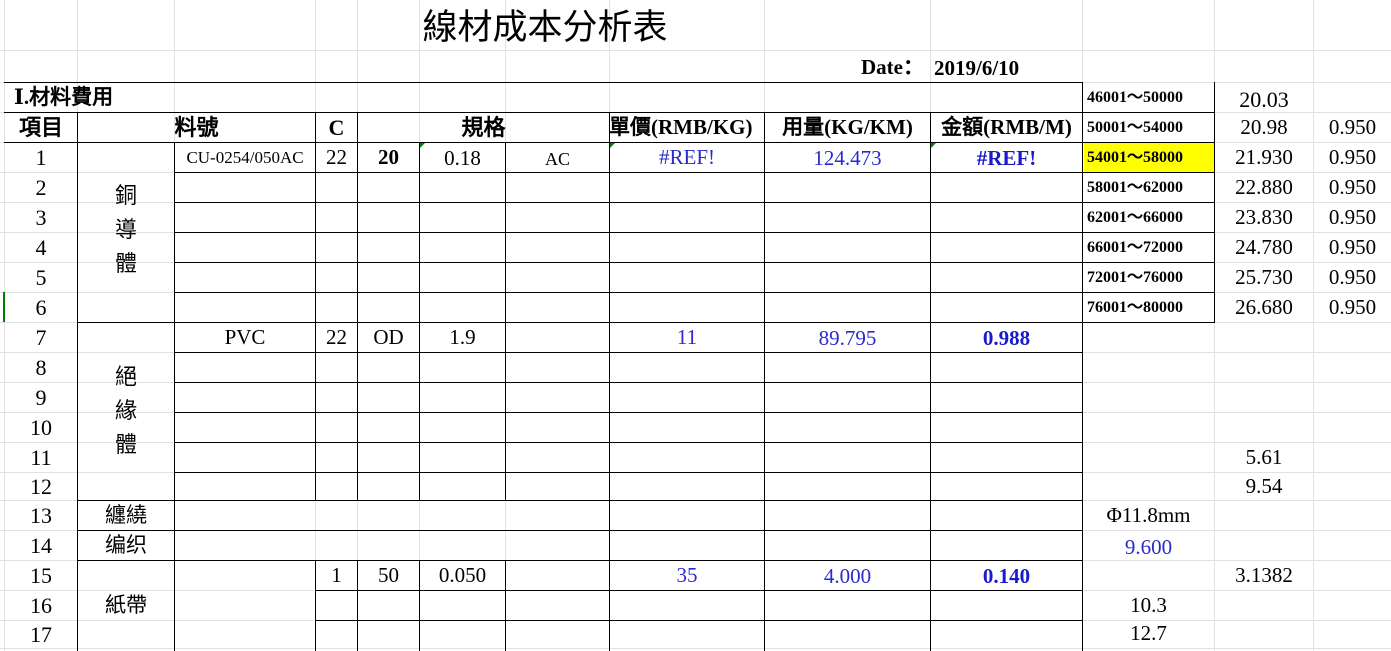 The image size is (1391, 651). I want to click on row-number: 9, so click(41, 397).